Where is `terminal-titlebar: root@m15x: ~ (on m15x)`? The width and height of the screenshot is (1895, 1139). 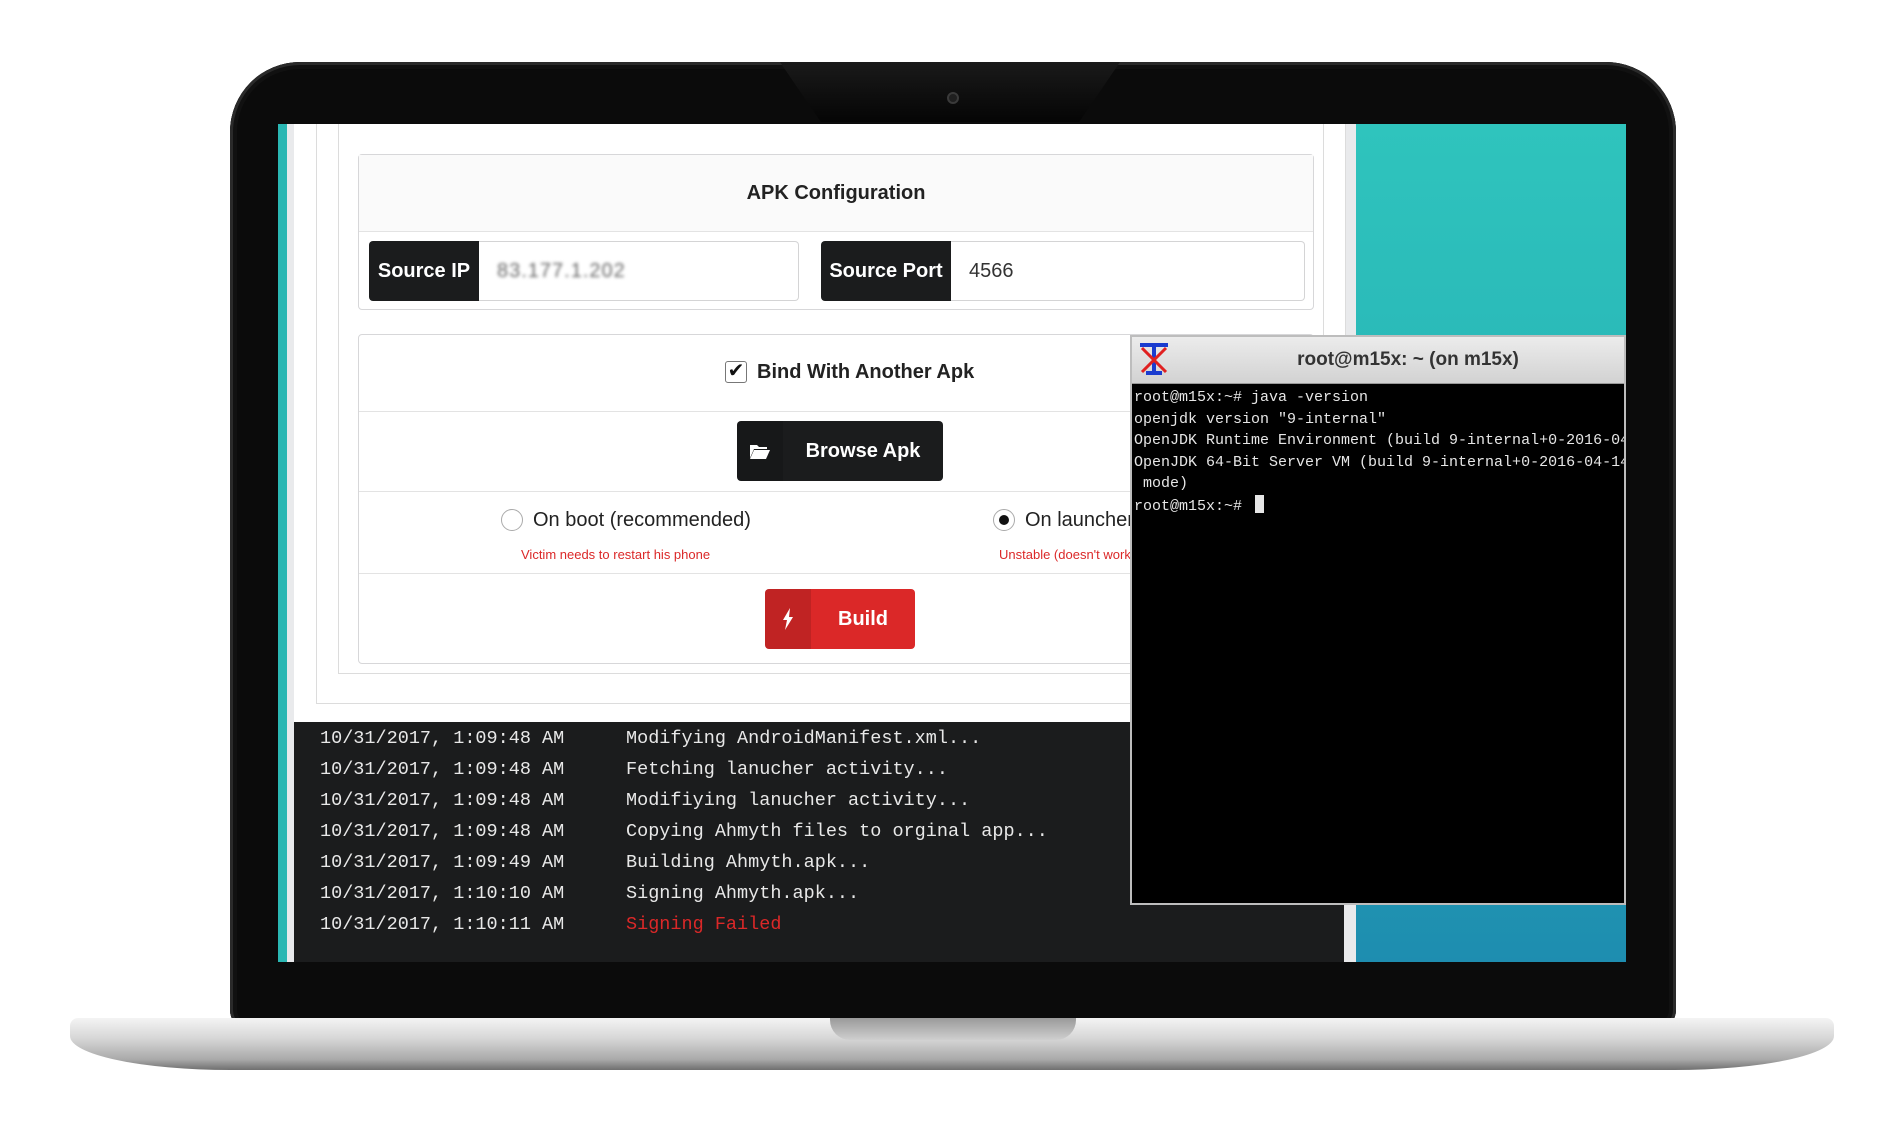
terminal-titlebar: root@m15x: ~ (on m15x) is located at coordinates (1378, 360).